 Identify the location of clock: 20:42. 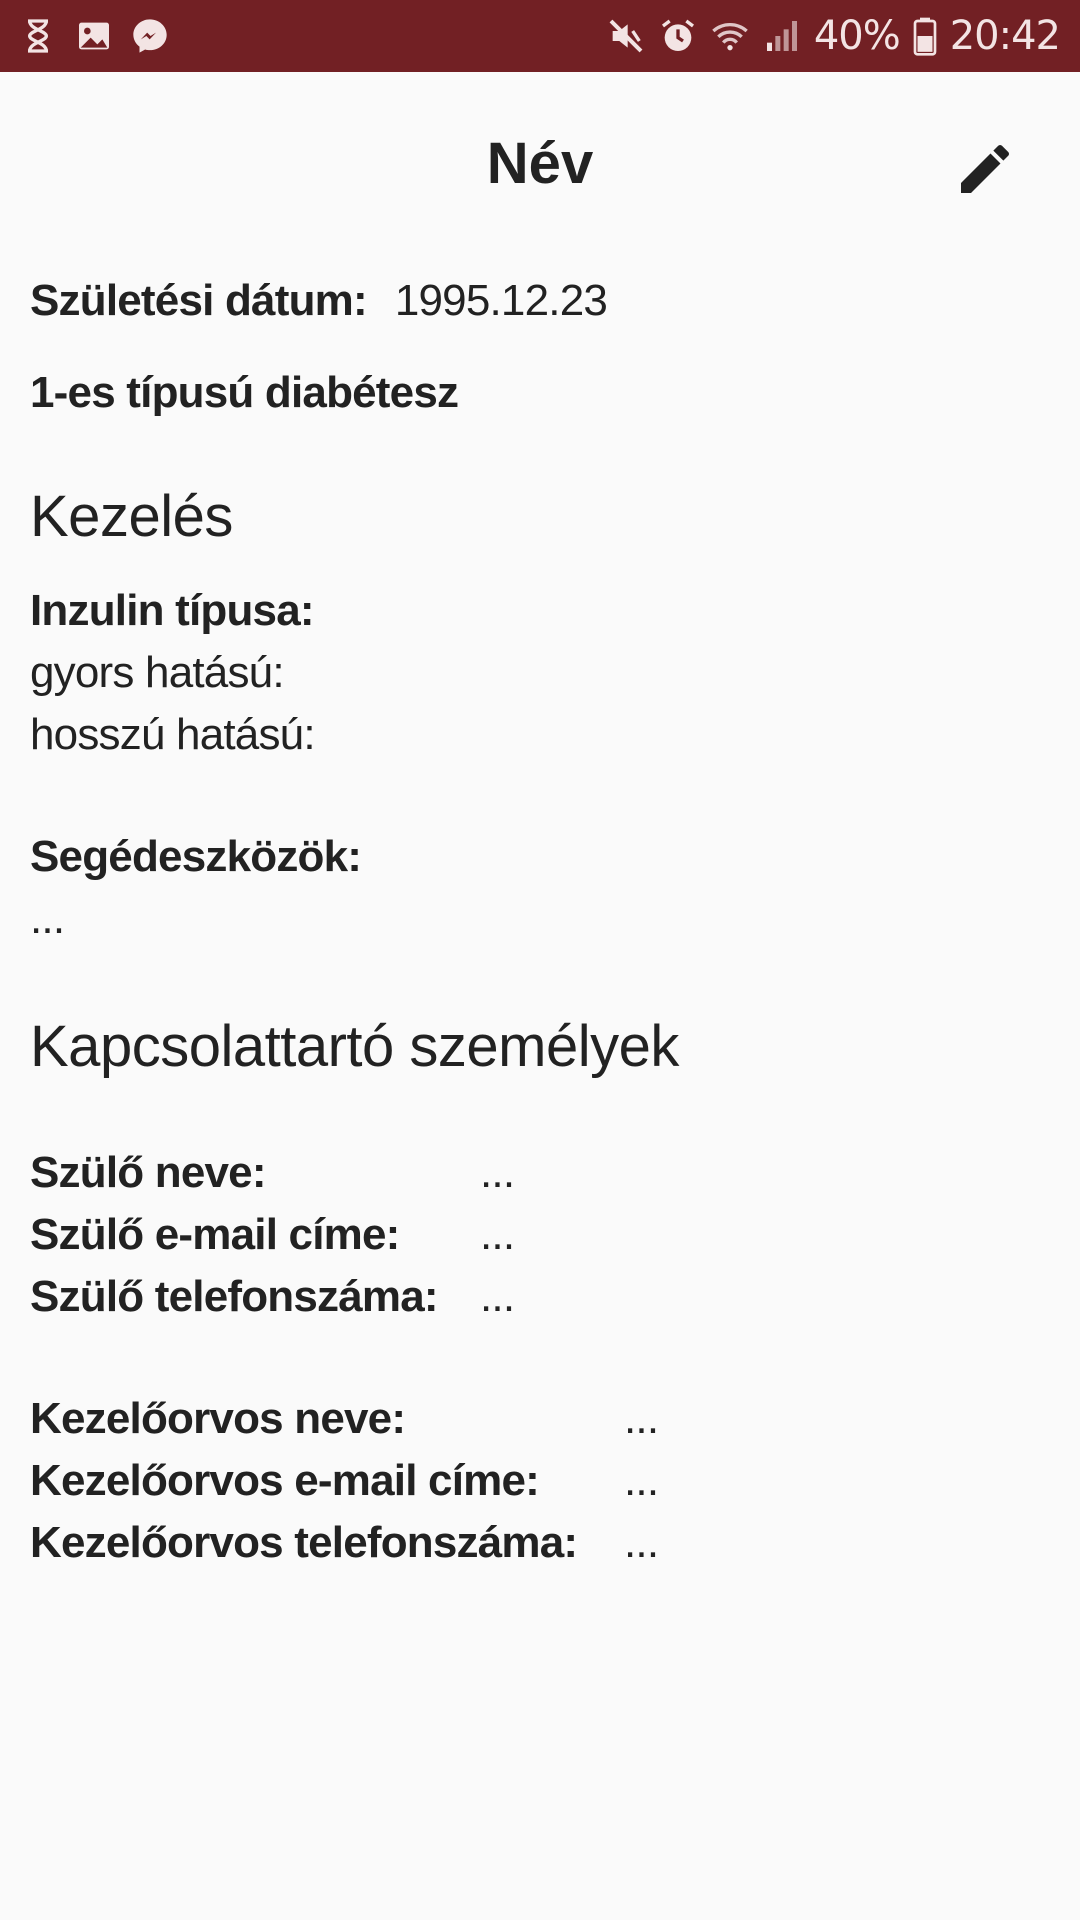
(1005, 36).